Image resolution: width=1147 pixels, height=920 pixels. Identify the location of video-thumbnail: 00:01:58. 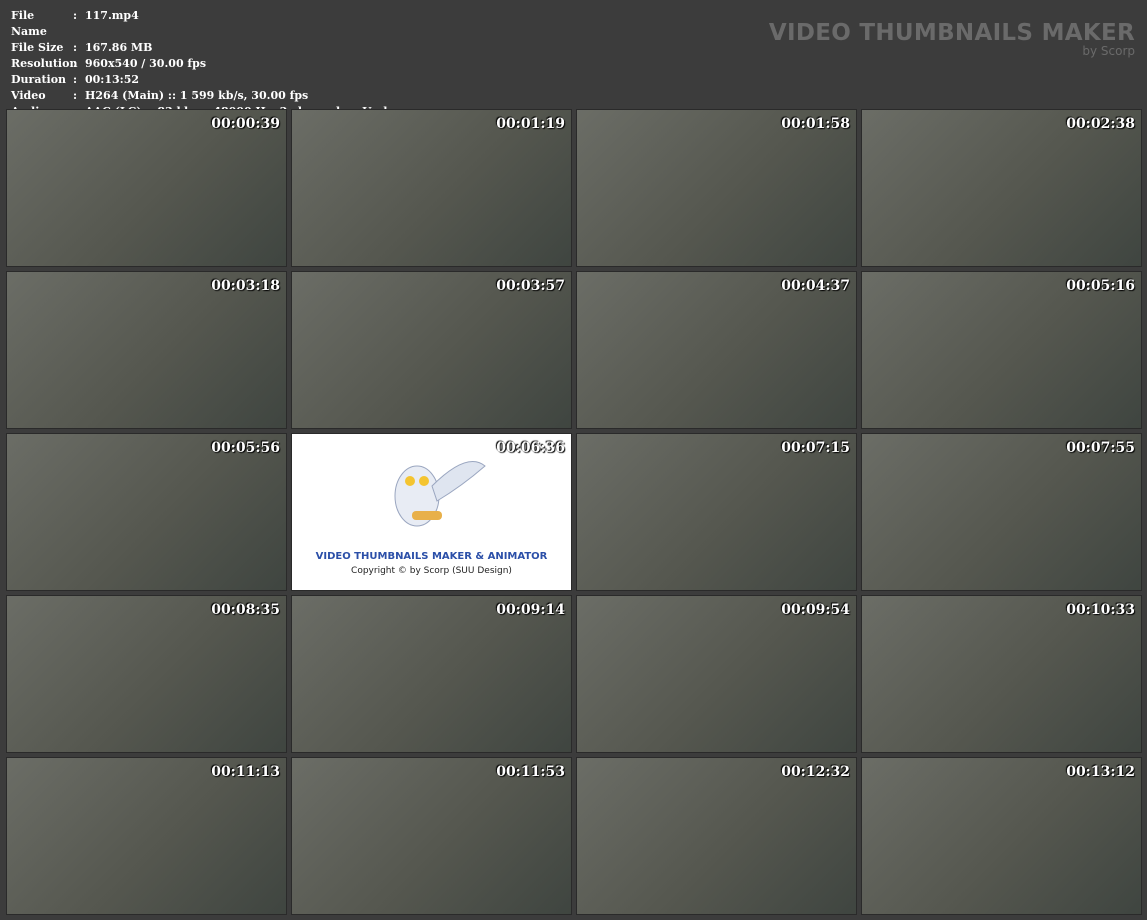
(716, 188).